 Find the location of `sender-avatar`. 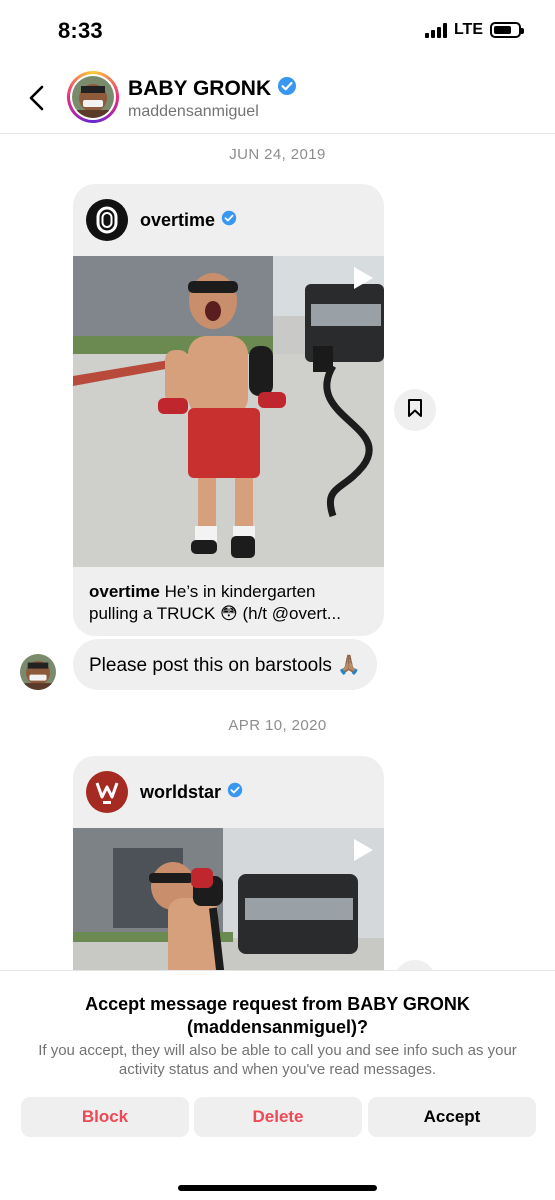

sender-avatar is located at coordinates (38, 672).